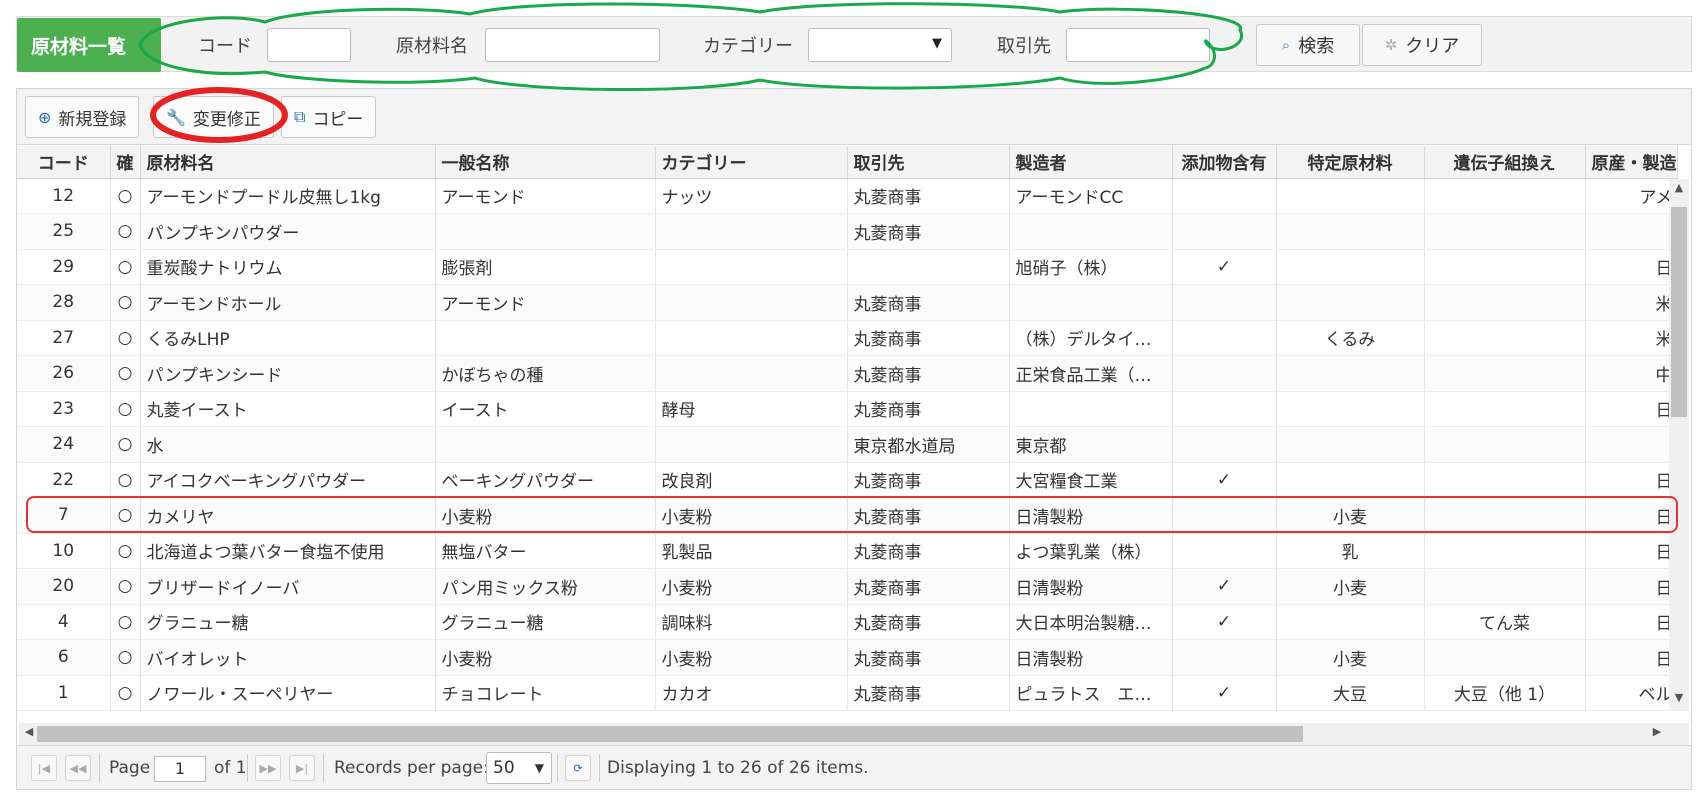  Describe the element at coordinates (504, 768) in the screenshot. I see `records-per-page-value: 50` at that location.